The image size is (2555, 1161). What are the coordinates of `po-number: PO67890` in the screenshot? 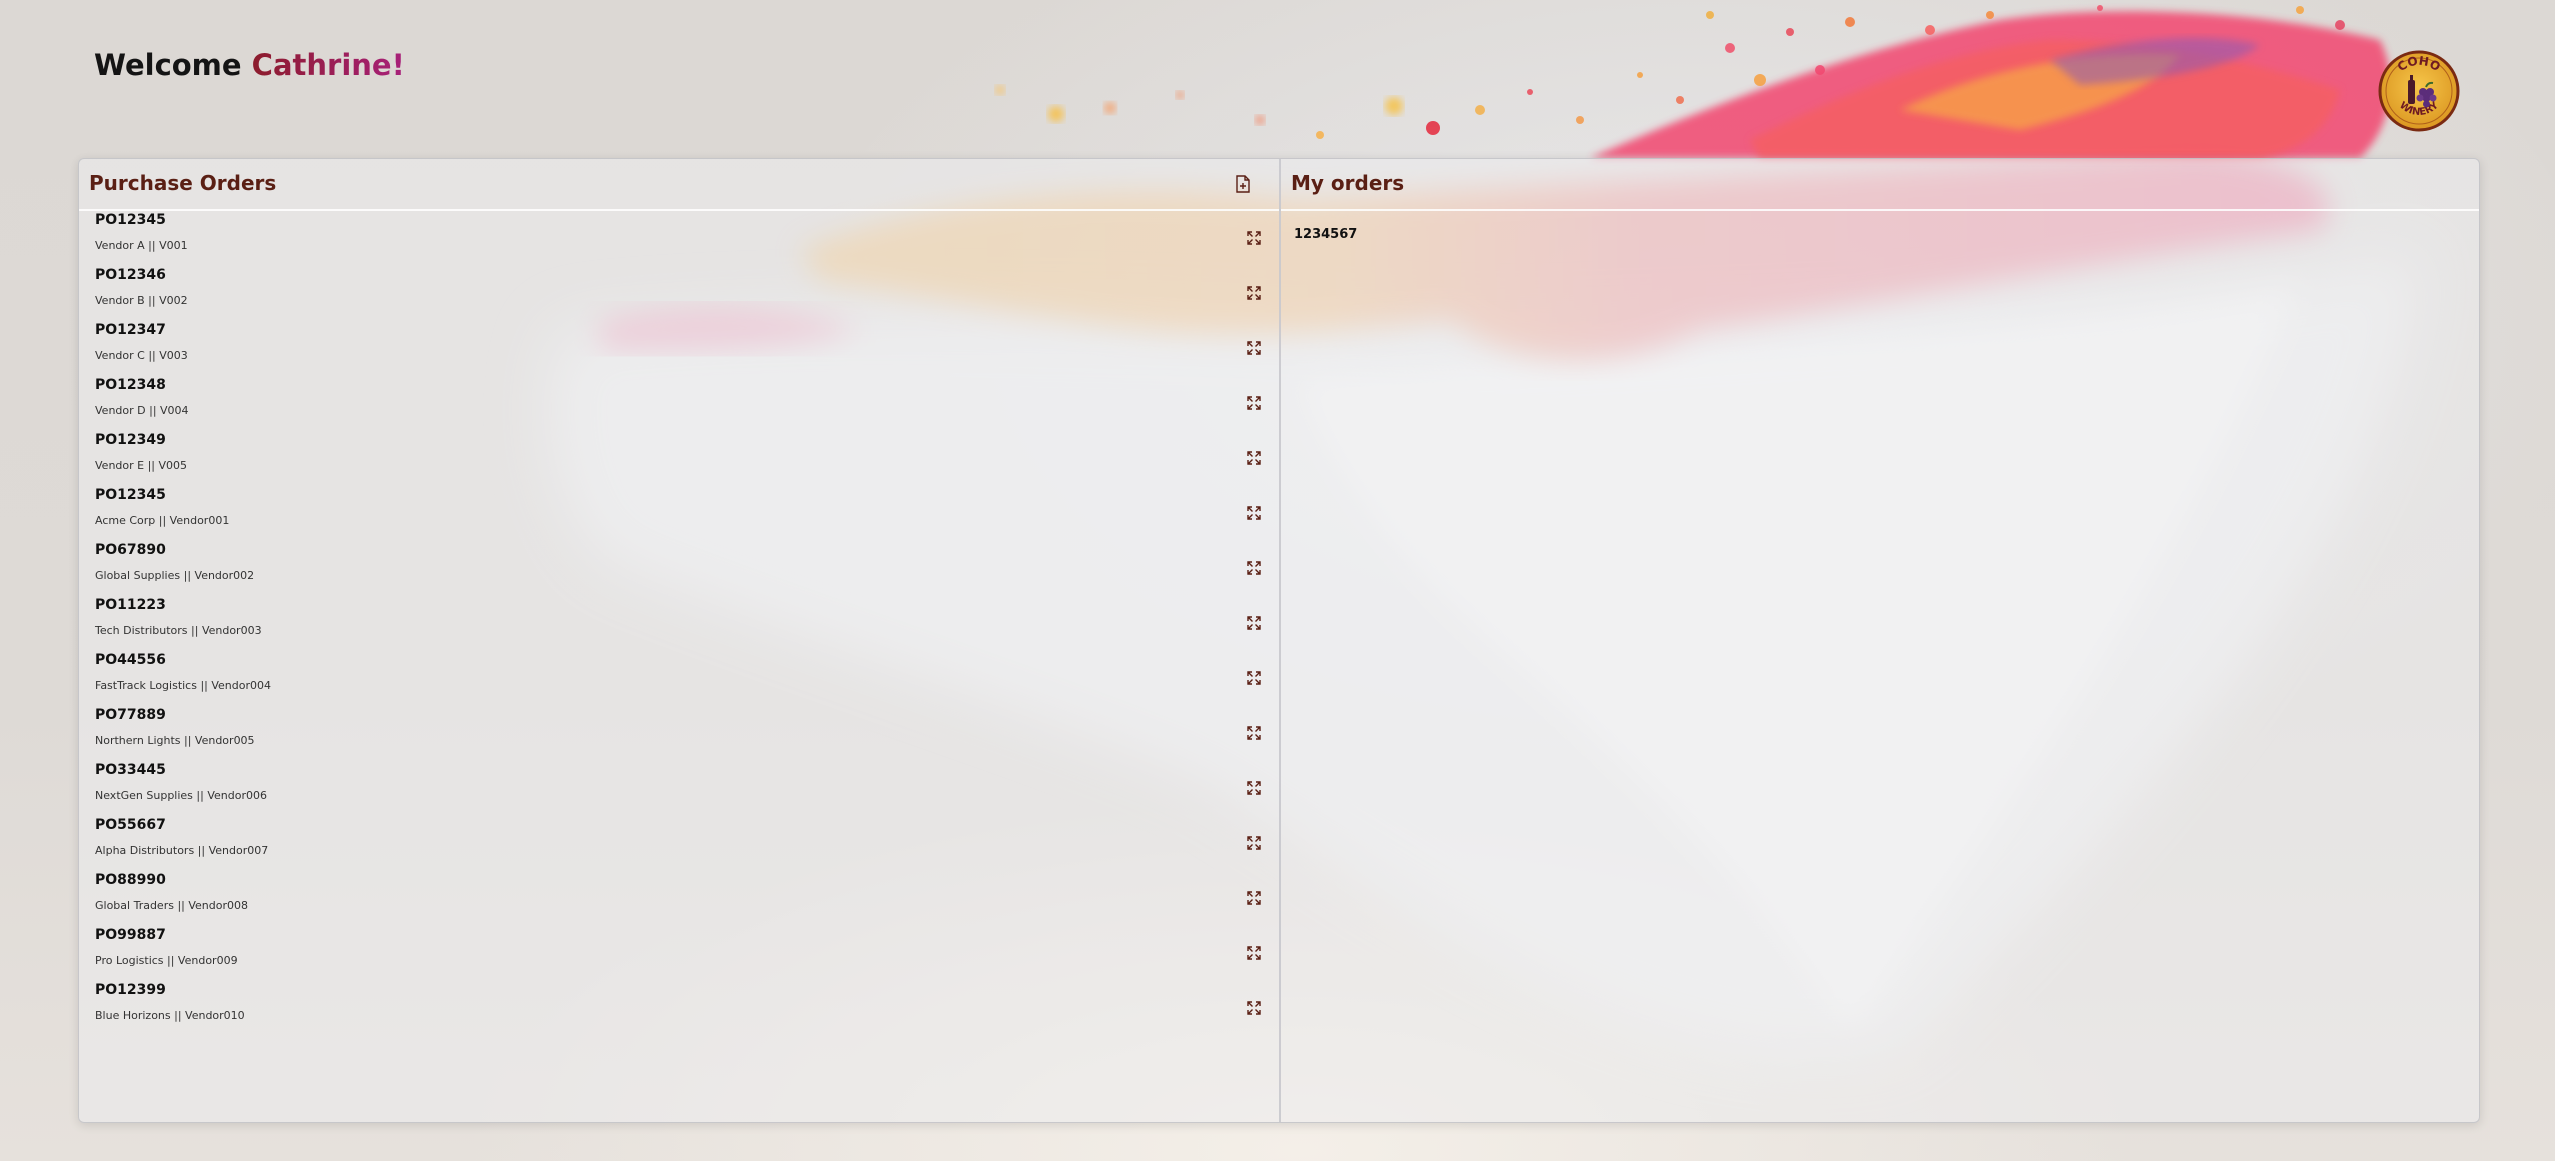 It's located at (130, 550).